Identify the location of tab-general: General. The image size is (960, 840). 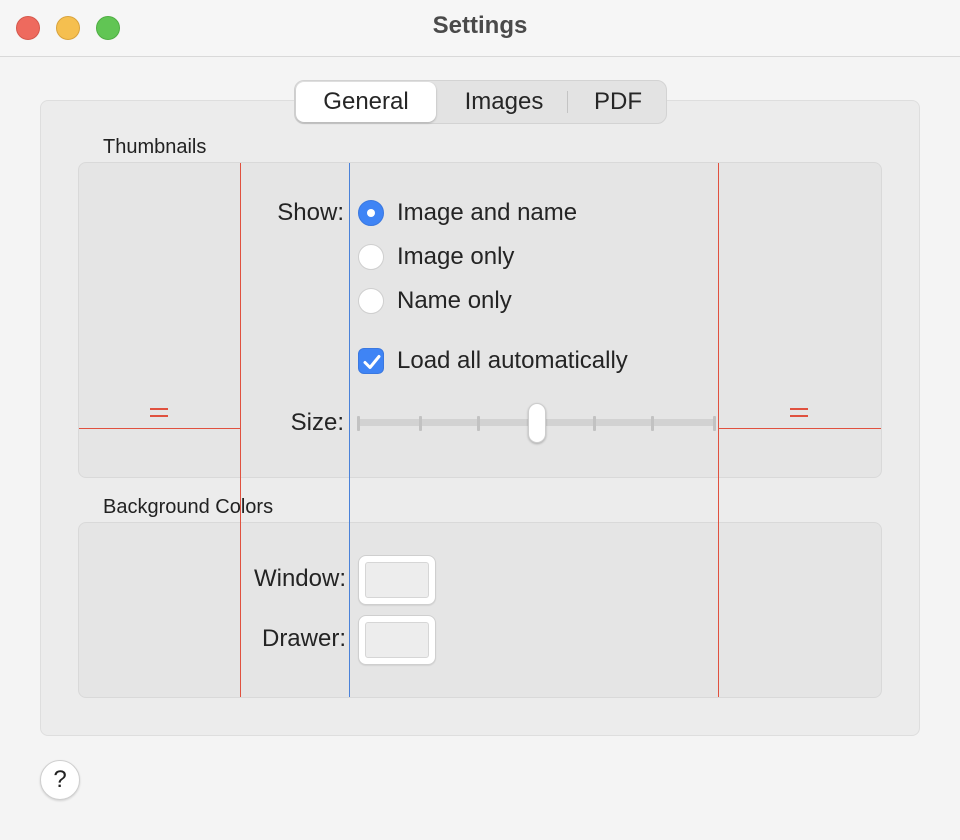
(366, 102).